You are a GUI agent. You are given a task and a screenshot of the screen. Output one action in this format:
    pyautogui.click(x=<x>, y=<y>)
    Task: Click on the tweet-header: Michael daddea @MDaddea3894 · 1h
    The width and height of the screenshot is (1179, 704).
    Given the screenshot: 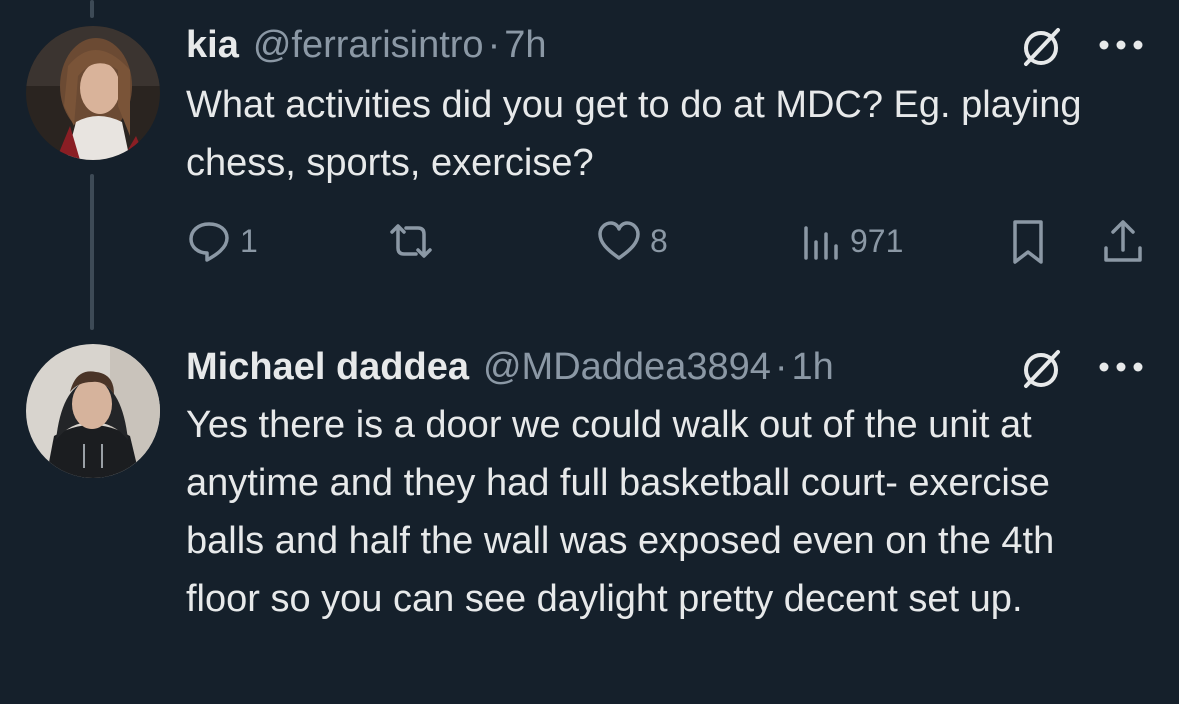 What is the action you would take?
    pyautogui.click(x=510, y=367)
    